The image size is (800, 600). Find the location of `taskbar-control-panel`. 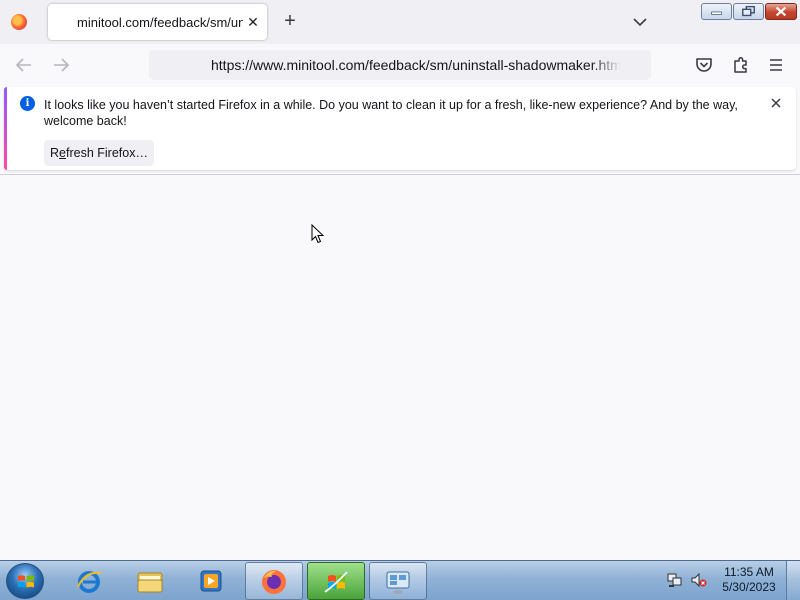

taskbar-control-panel is located at coordinates (398, 581).